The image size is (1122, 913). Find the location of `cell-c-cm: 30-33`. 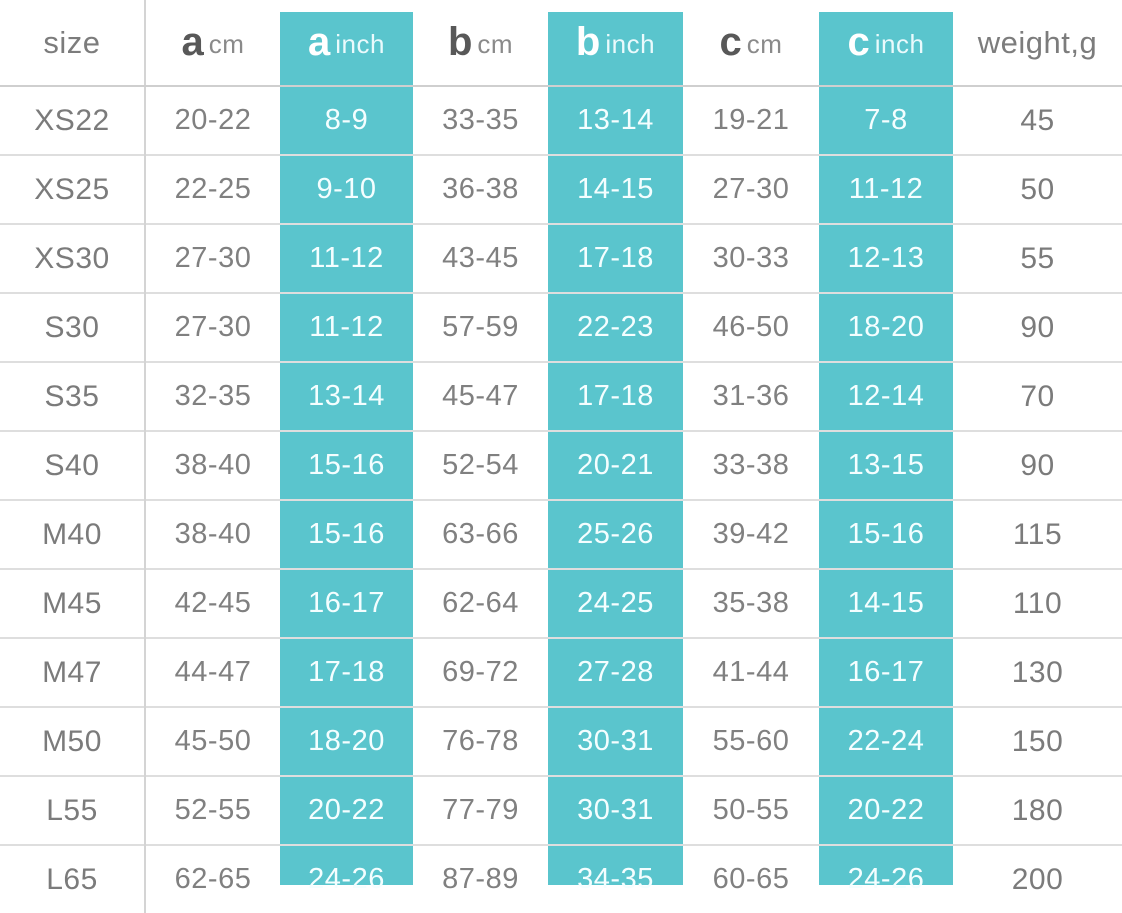

cell-c-cm: 30-33 is located at coordinates (751, 258).